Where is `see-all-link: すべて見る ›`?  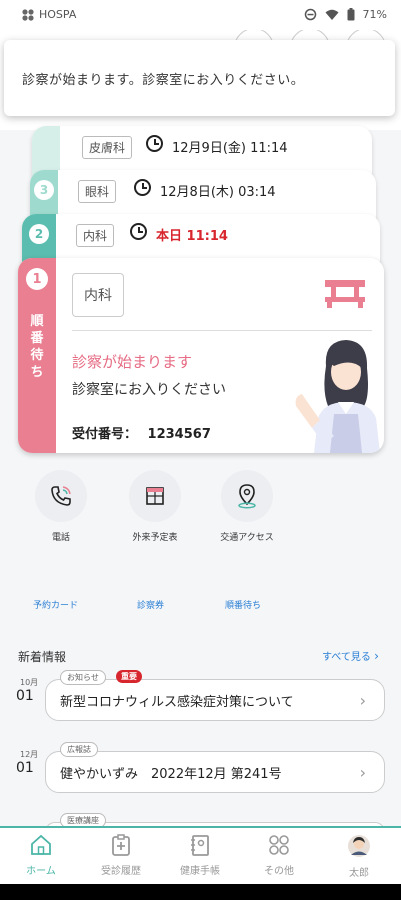 see-all-link: すべて見る › is located at coordinates (350, 655).